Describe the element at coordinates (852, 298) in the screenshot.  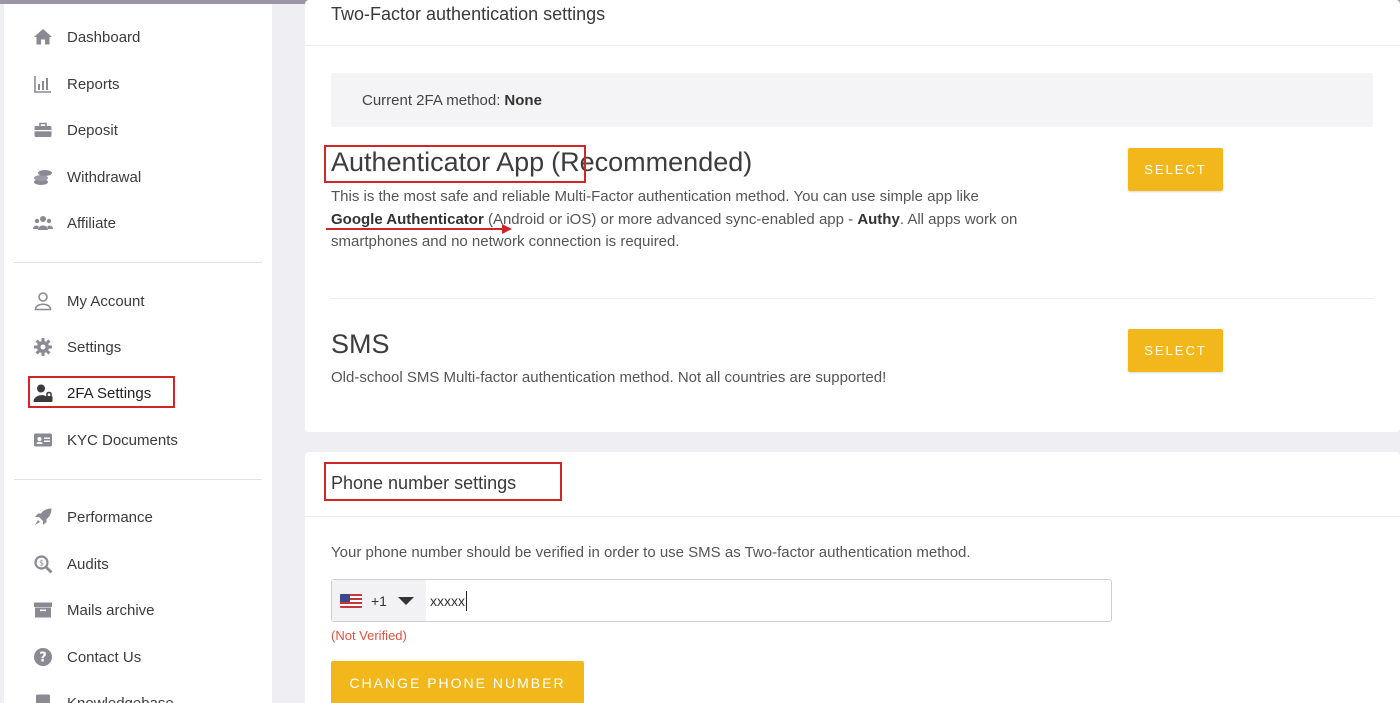
I see `method-divider` at that location.